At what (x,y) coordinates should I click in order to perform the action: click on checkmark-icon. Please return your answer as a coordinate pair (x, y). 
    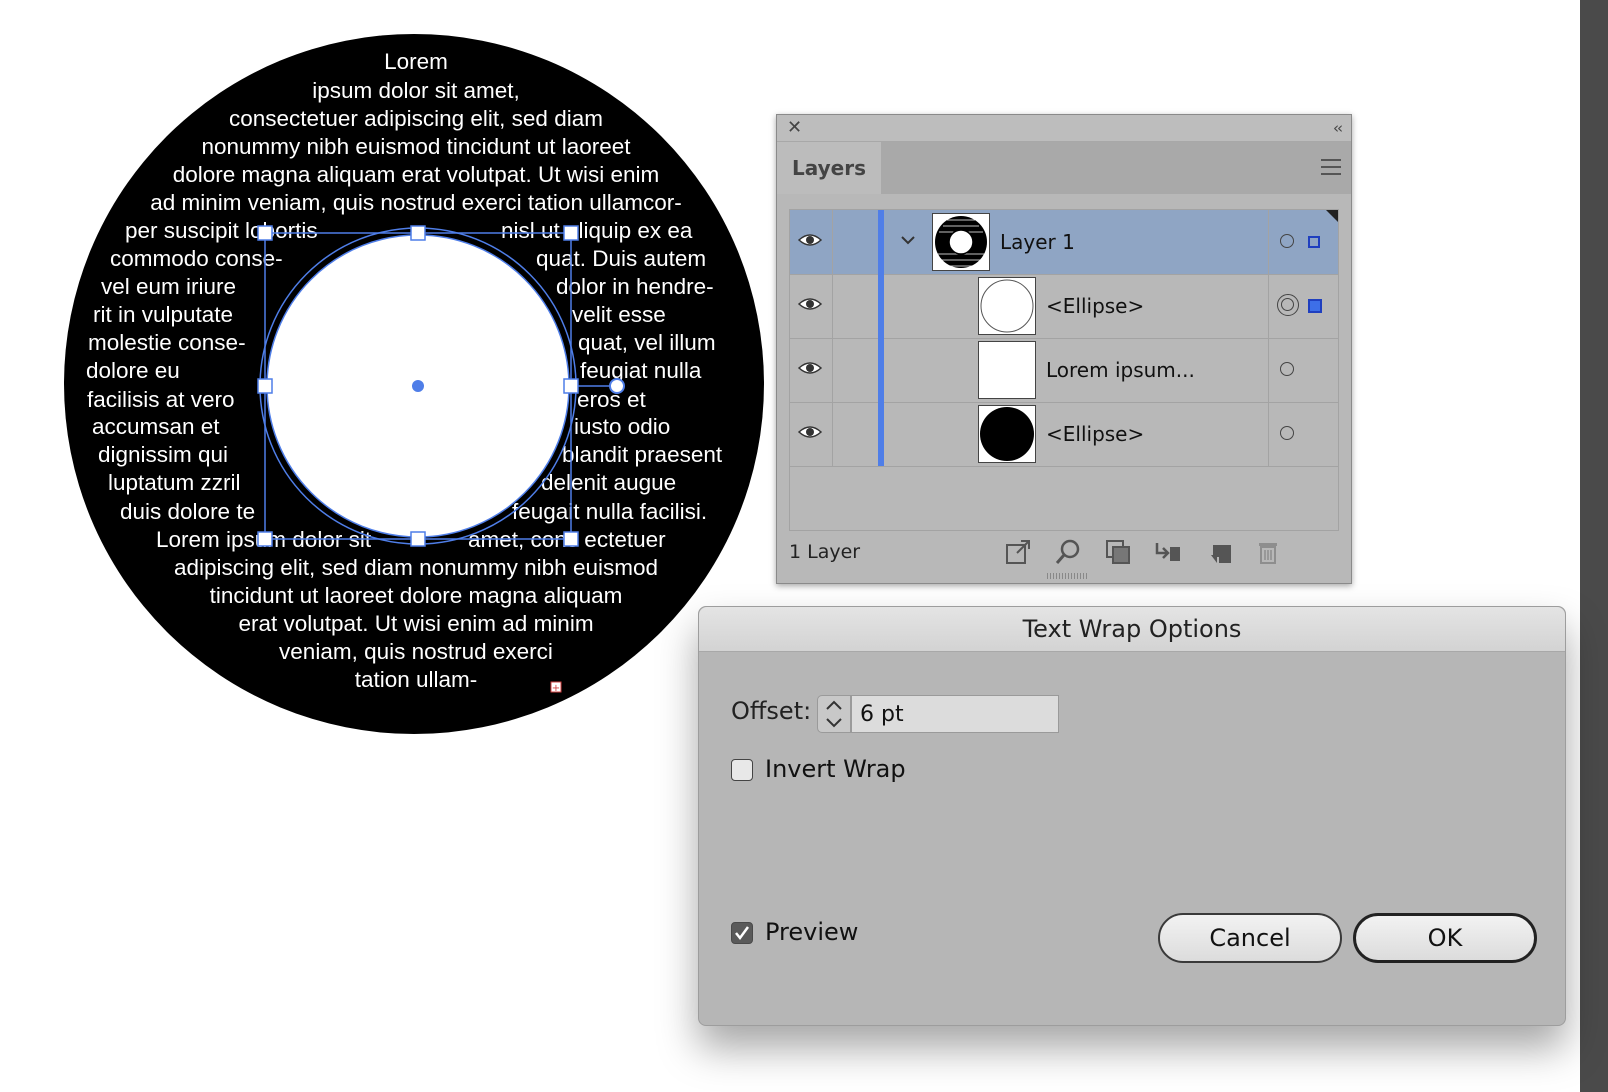
    Looking at the image, I should click on (742, 933).